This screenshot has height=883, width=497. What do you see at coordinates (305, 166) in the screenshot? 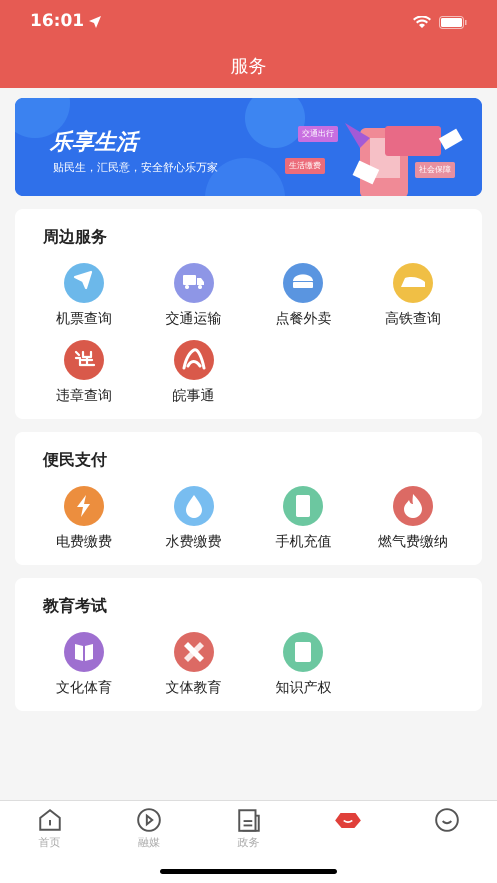
I see `banner-tag: 生活缴费` at bounding box center [305, 166].